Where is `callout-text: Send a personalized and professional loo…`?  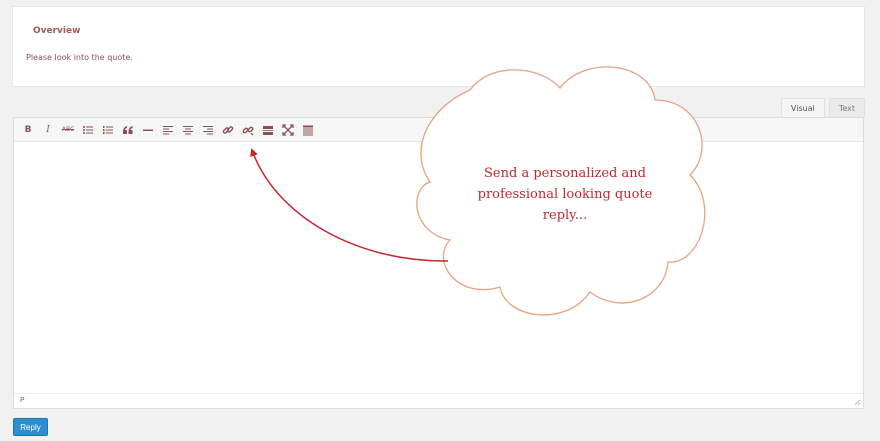
callout-text: Send a personalized and professional loo… is located at coordinates (565, 194).